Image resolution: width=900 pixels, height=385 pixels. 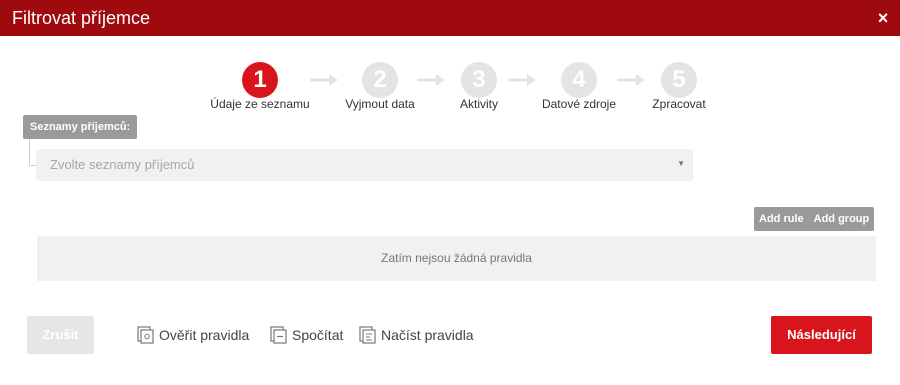 I want to click on next-button: Následující, so click(x=821, y=335).